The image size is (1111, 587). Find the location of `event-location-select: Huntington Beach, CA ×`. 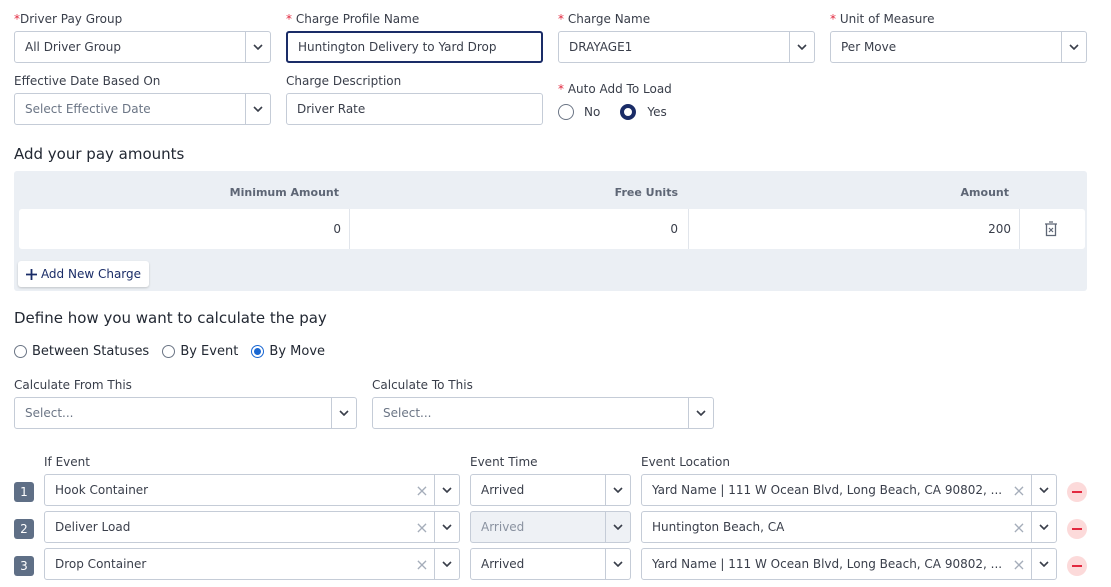

event-location-select: Huntington Beach, CA × is located at coordinates (849, 527).